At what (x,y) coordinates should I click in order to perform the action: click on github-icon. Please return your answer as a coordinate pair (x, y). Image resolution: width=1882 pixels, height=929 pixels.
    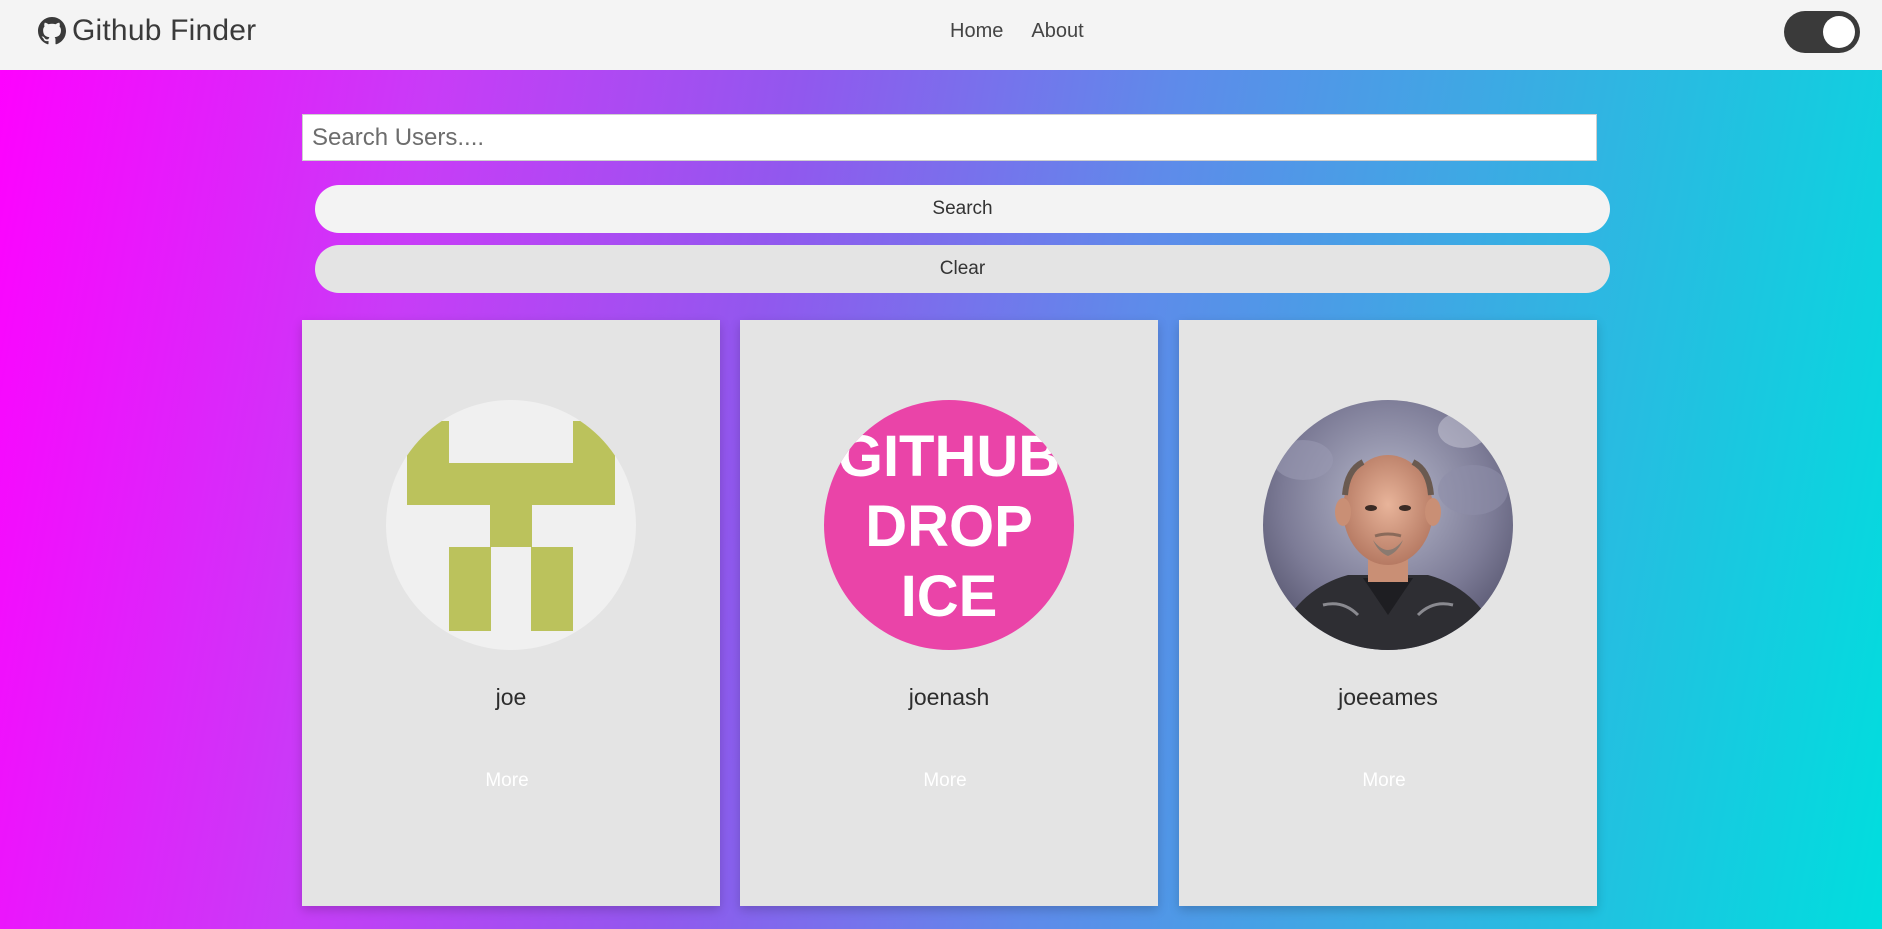
    Looking at the image, I should click on (52, 31).